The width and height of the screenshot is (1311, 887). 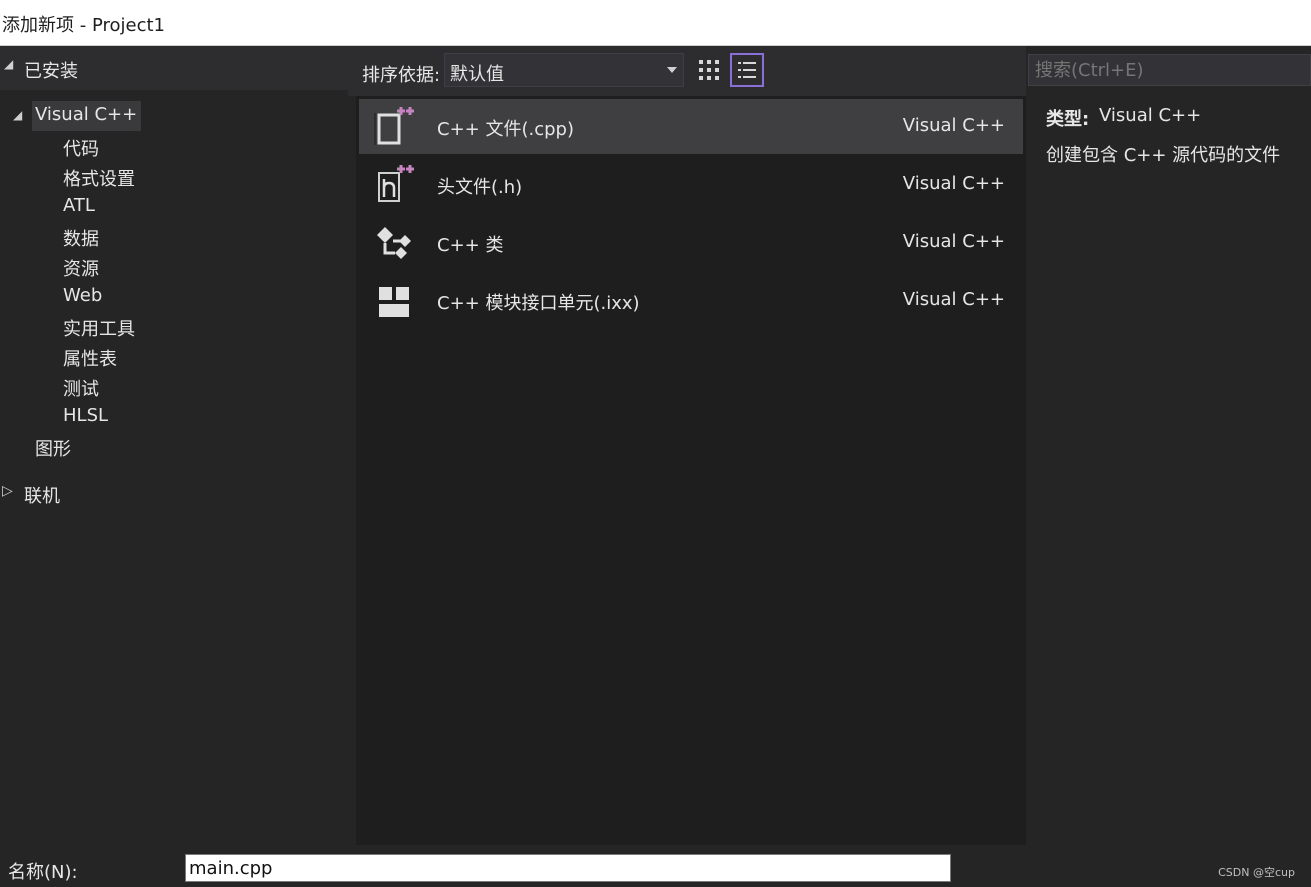 I want to click on item-name: C++ 模块接口单元(.ixx), so click(x=538, y=303).